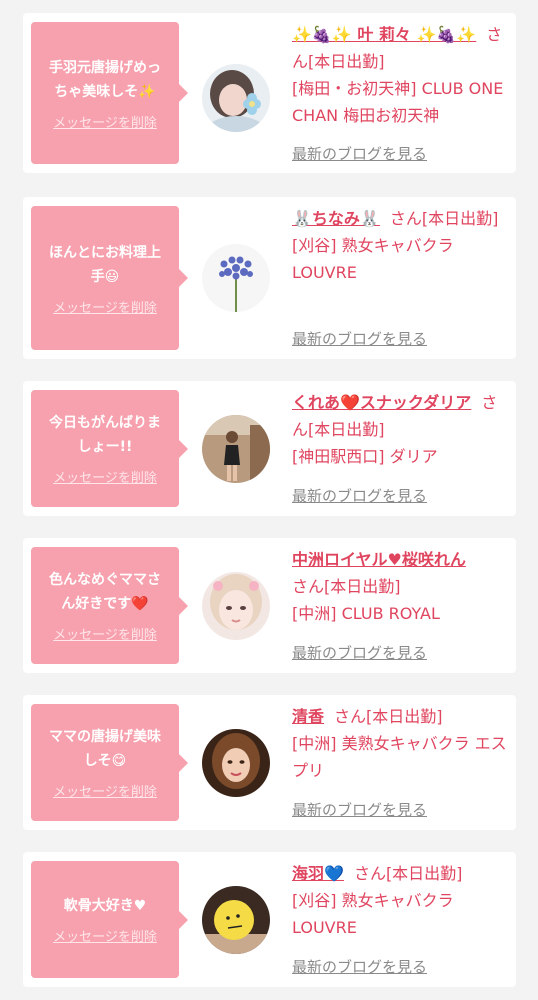  Describe the element at coordinates (105, 592) in the screenshot. I see `message-text: 色んなめぐママさ ん好きです❤️` at that location.